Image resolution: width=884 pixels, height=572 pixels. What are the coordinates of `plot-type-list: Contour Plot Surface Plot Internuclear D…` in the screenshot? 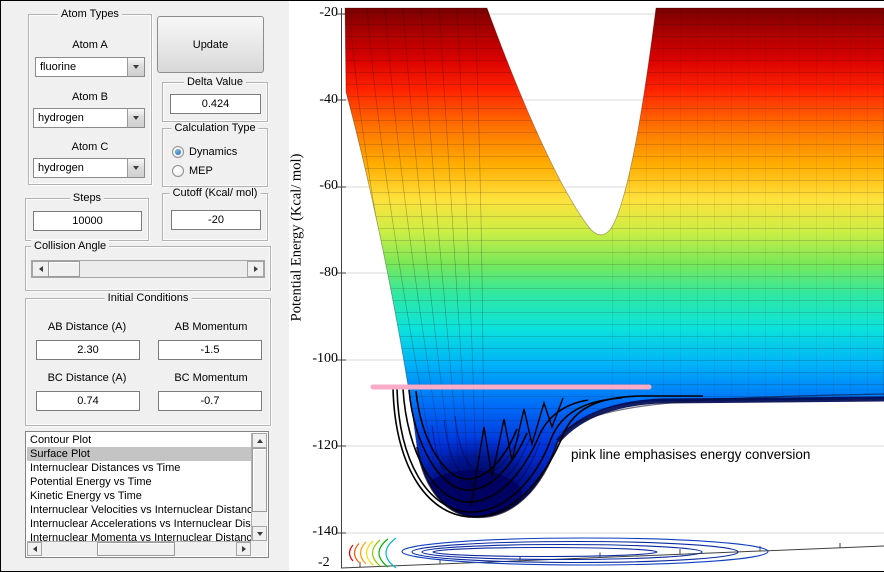 It's located at (139, 487).